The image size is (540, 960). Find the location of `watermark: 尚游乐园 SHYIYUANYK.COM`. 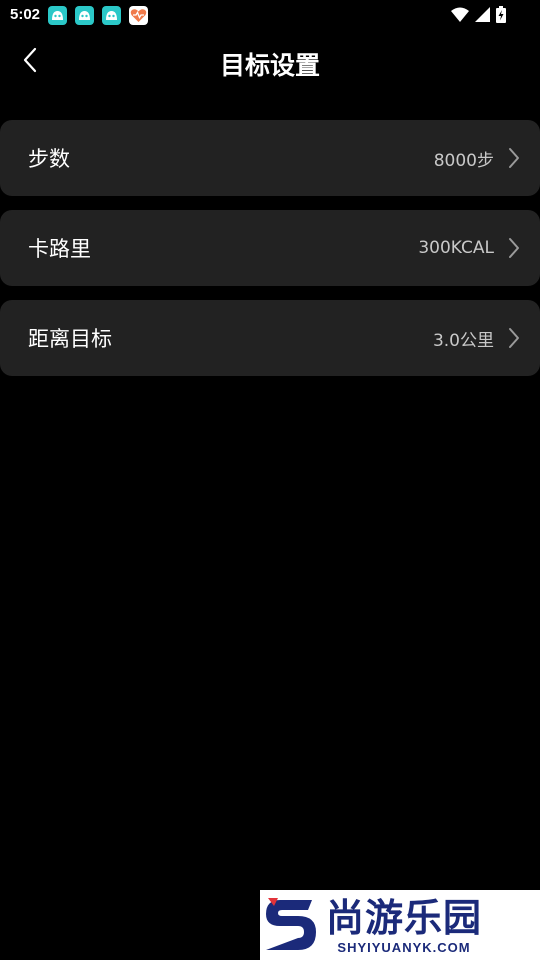

watermark: 尚游乐园 SHYIYUANYK.COM is located at coordinates (400, 925).